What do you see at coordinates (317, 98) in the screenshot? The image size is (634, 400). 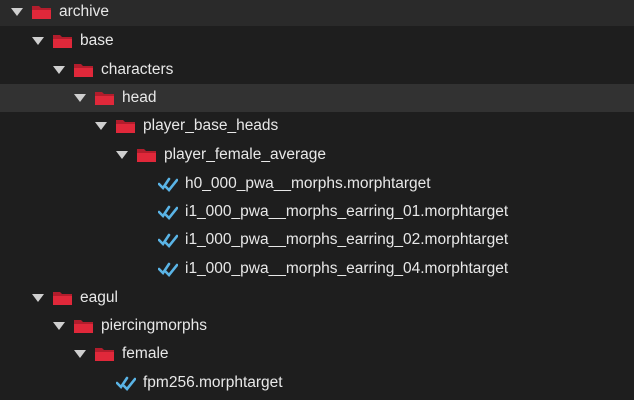 I see `tree-node-head: head` at bounding box center [317, 98].